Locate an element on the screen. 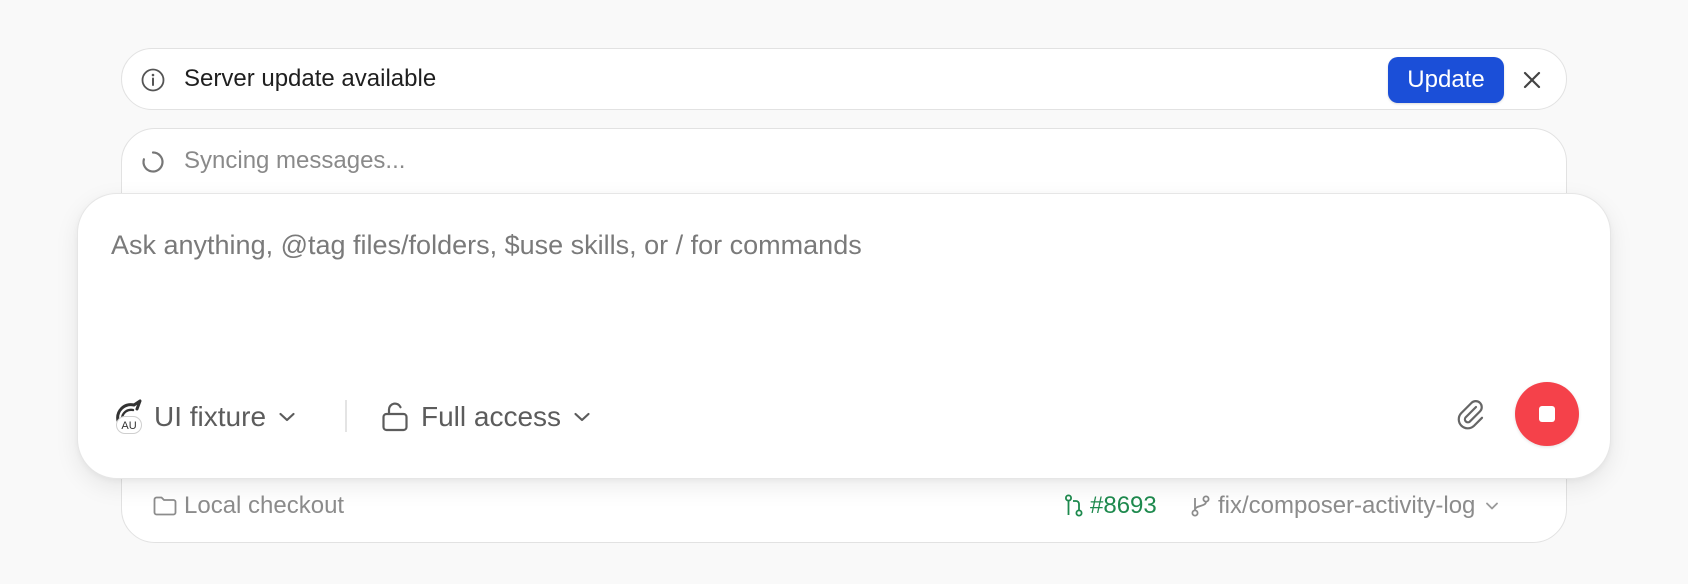 This screenshot has height=584, width=1688. model-selector: AU UI fixture is located at coordinates (204, 417).